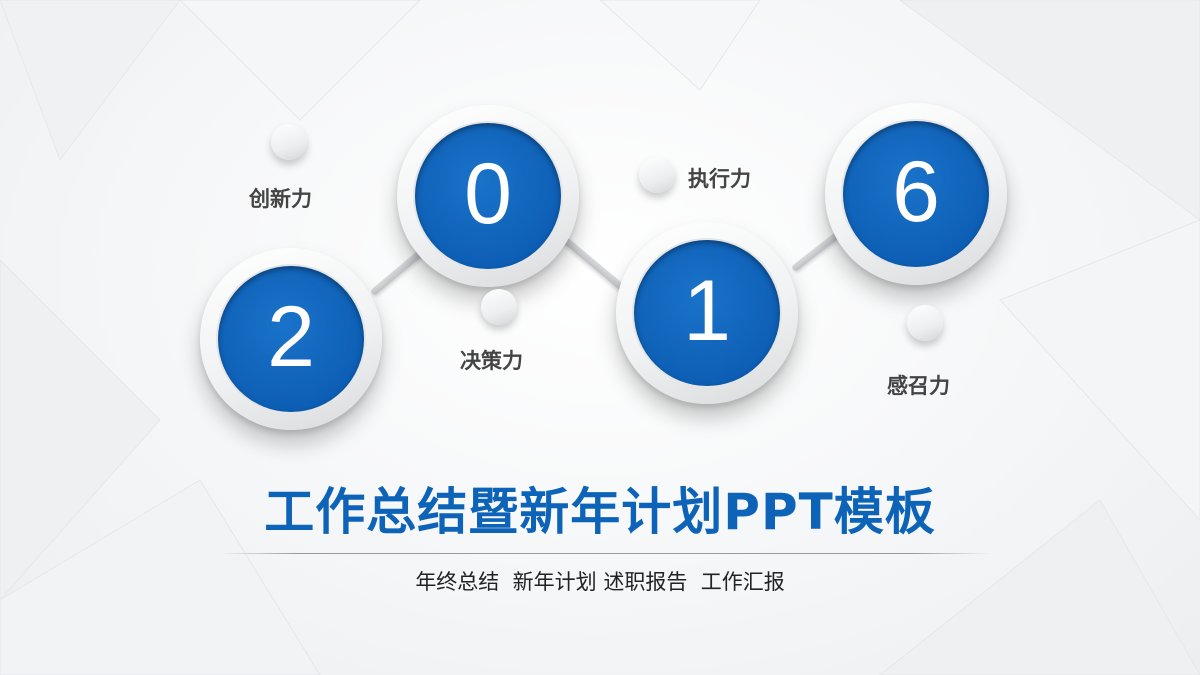  I want to click on digit-label: 6, so click(916, 192).